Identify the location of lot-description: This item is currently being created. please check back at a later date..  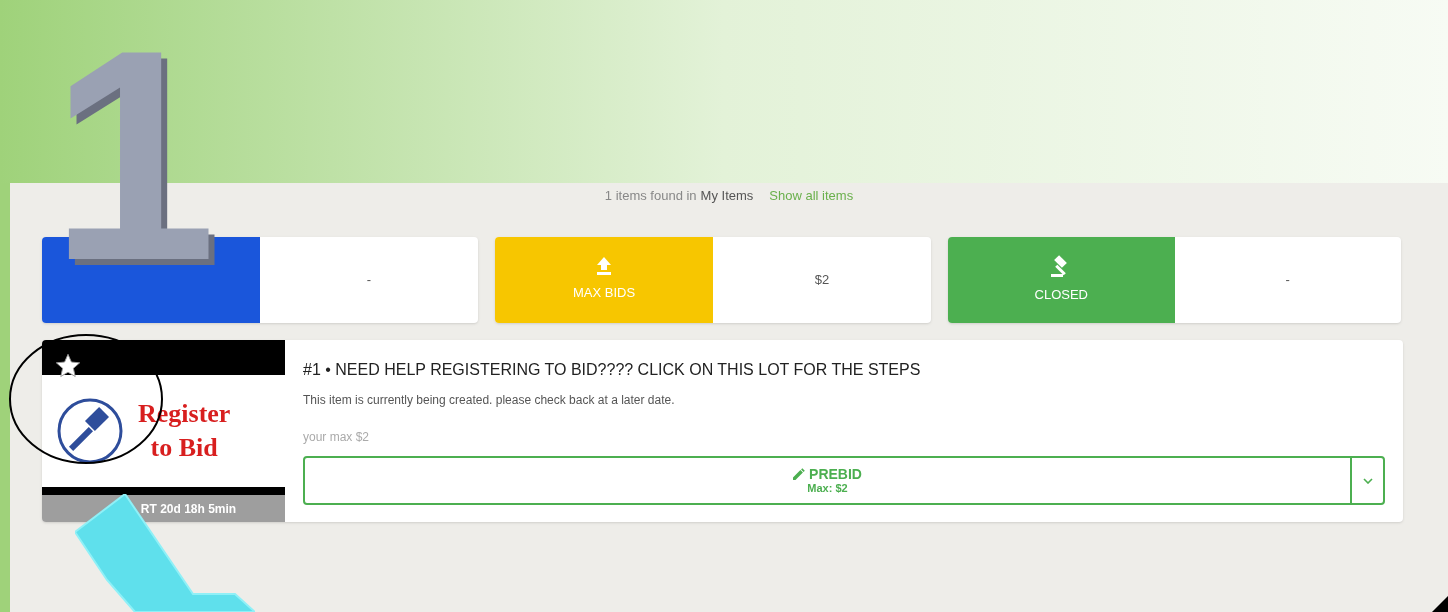
(489, 400).